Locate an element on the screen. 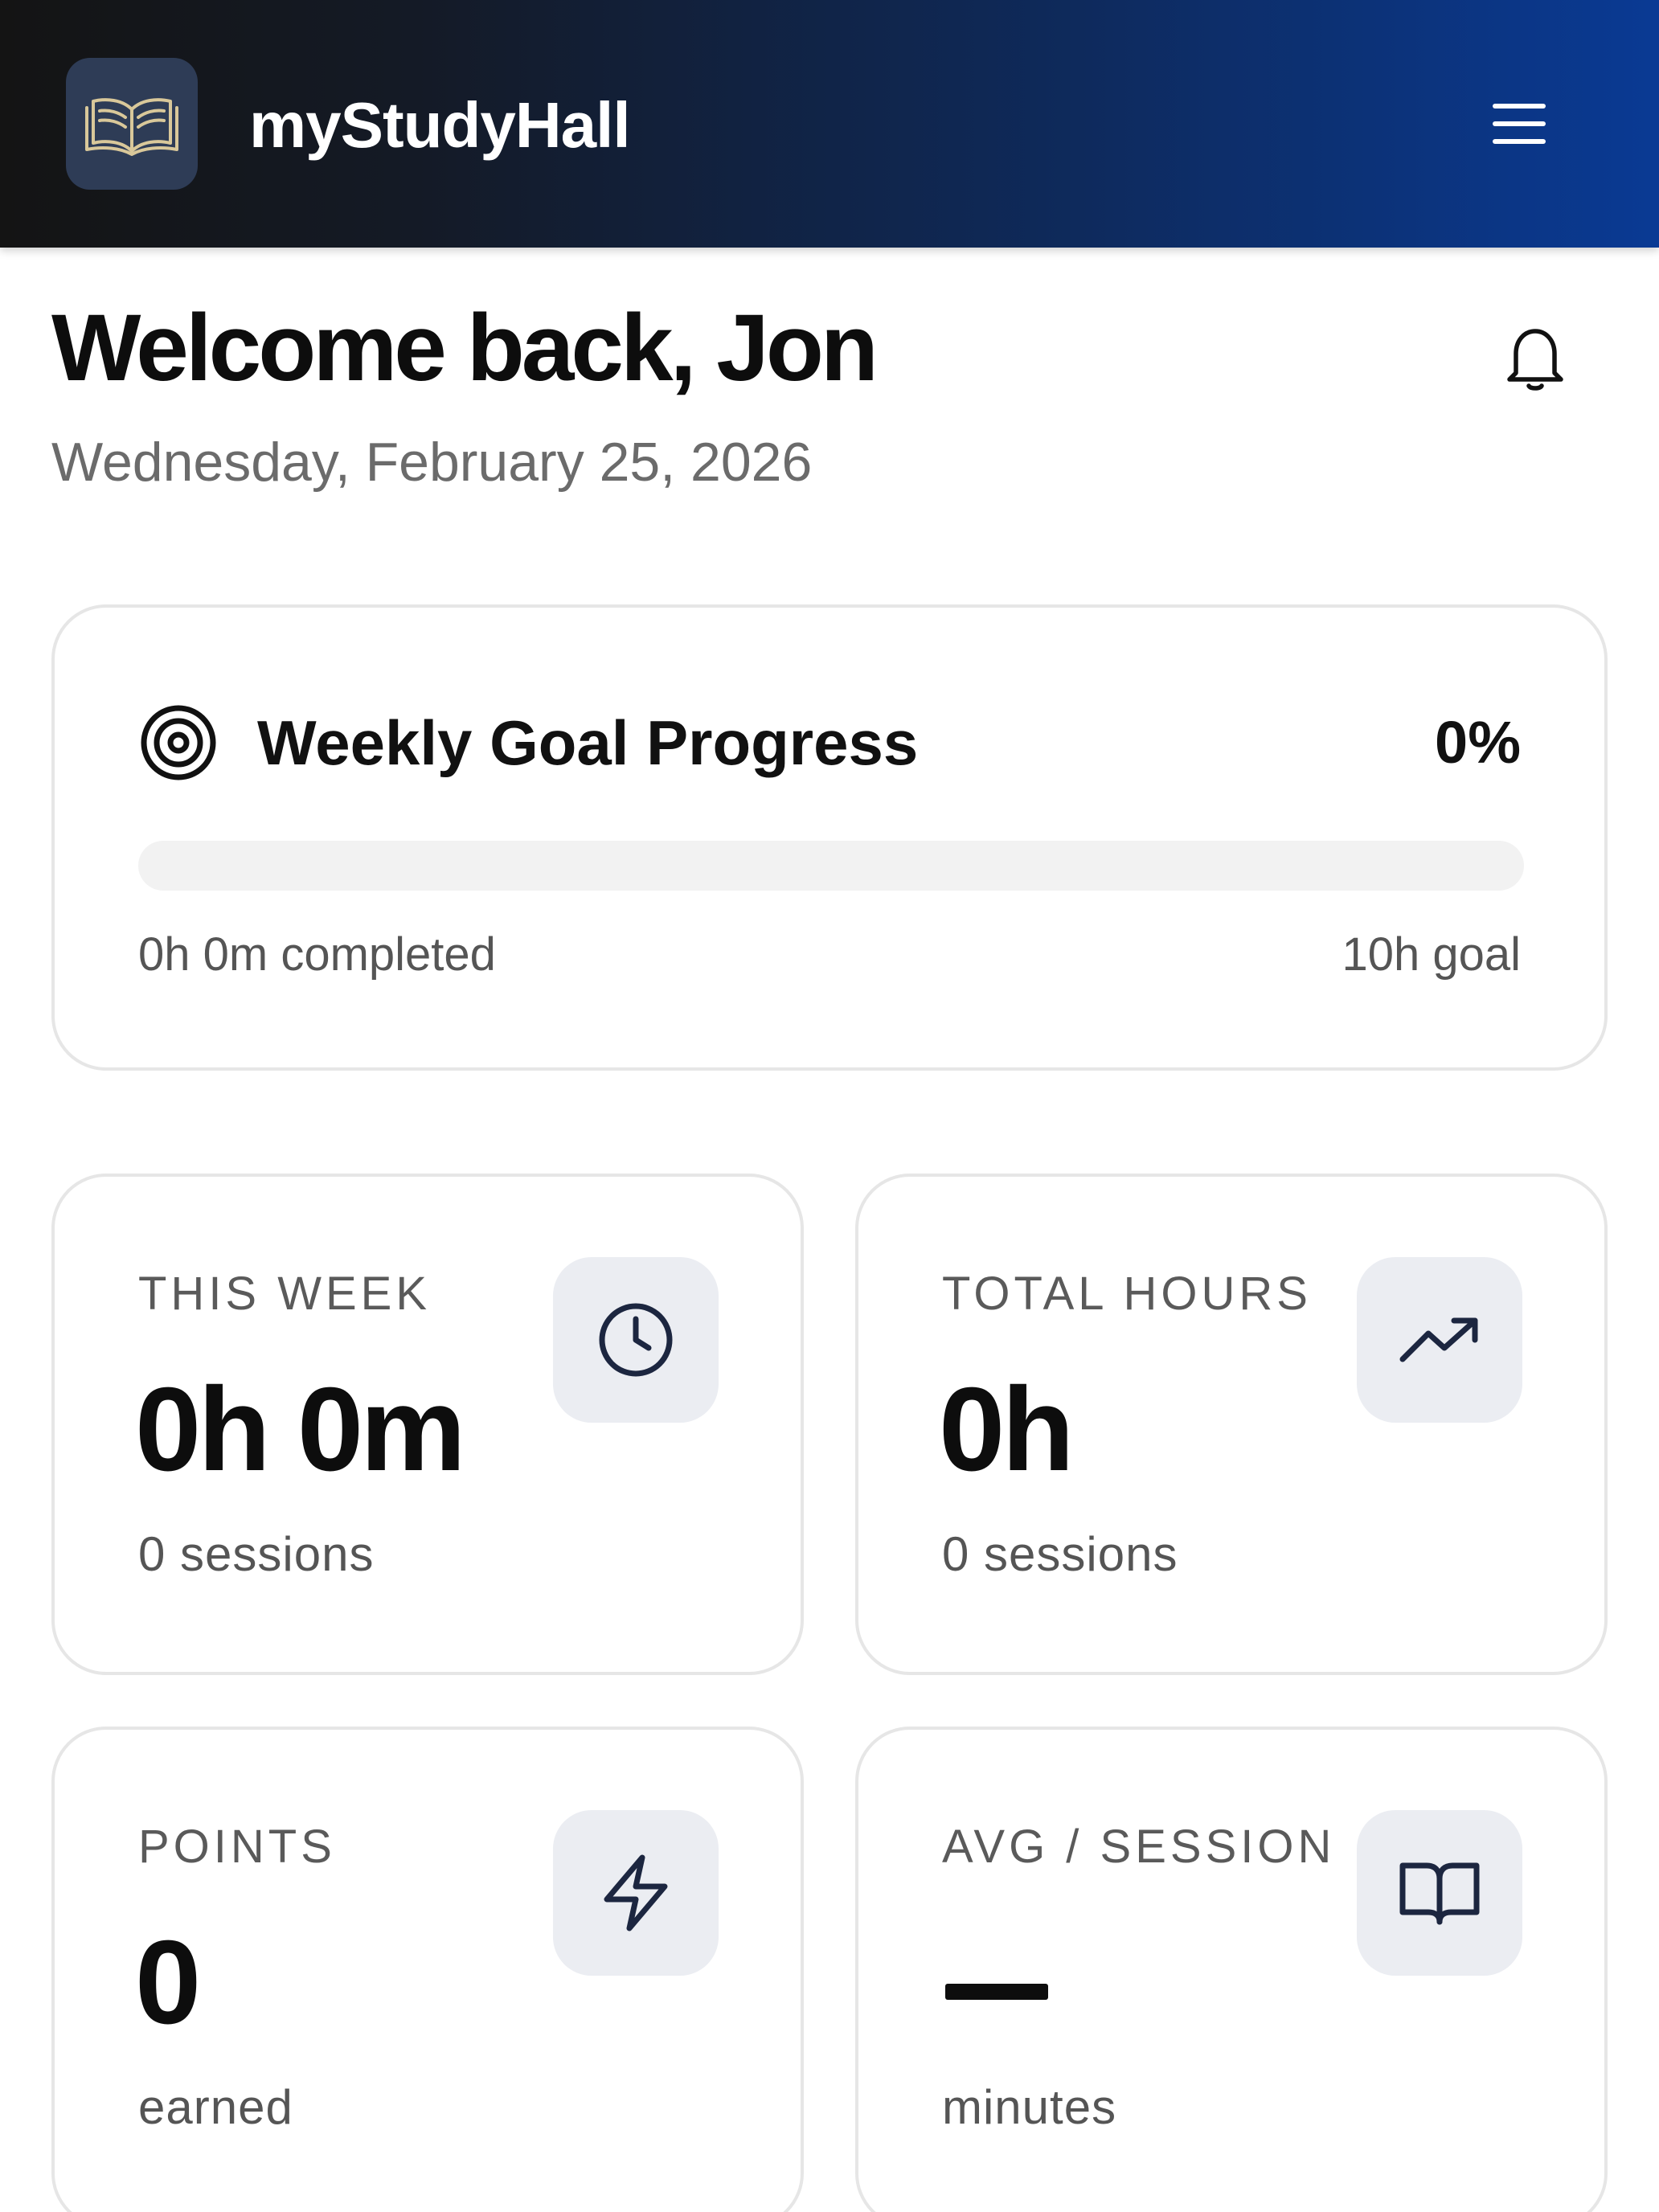 Image resolution: width=1659 pixels, height=2212 pixels. stat-value: 0 is located at coordinates (168, 1982).